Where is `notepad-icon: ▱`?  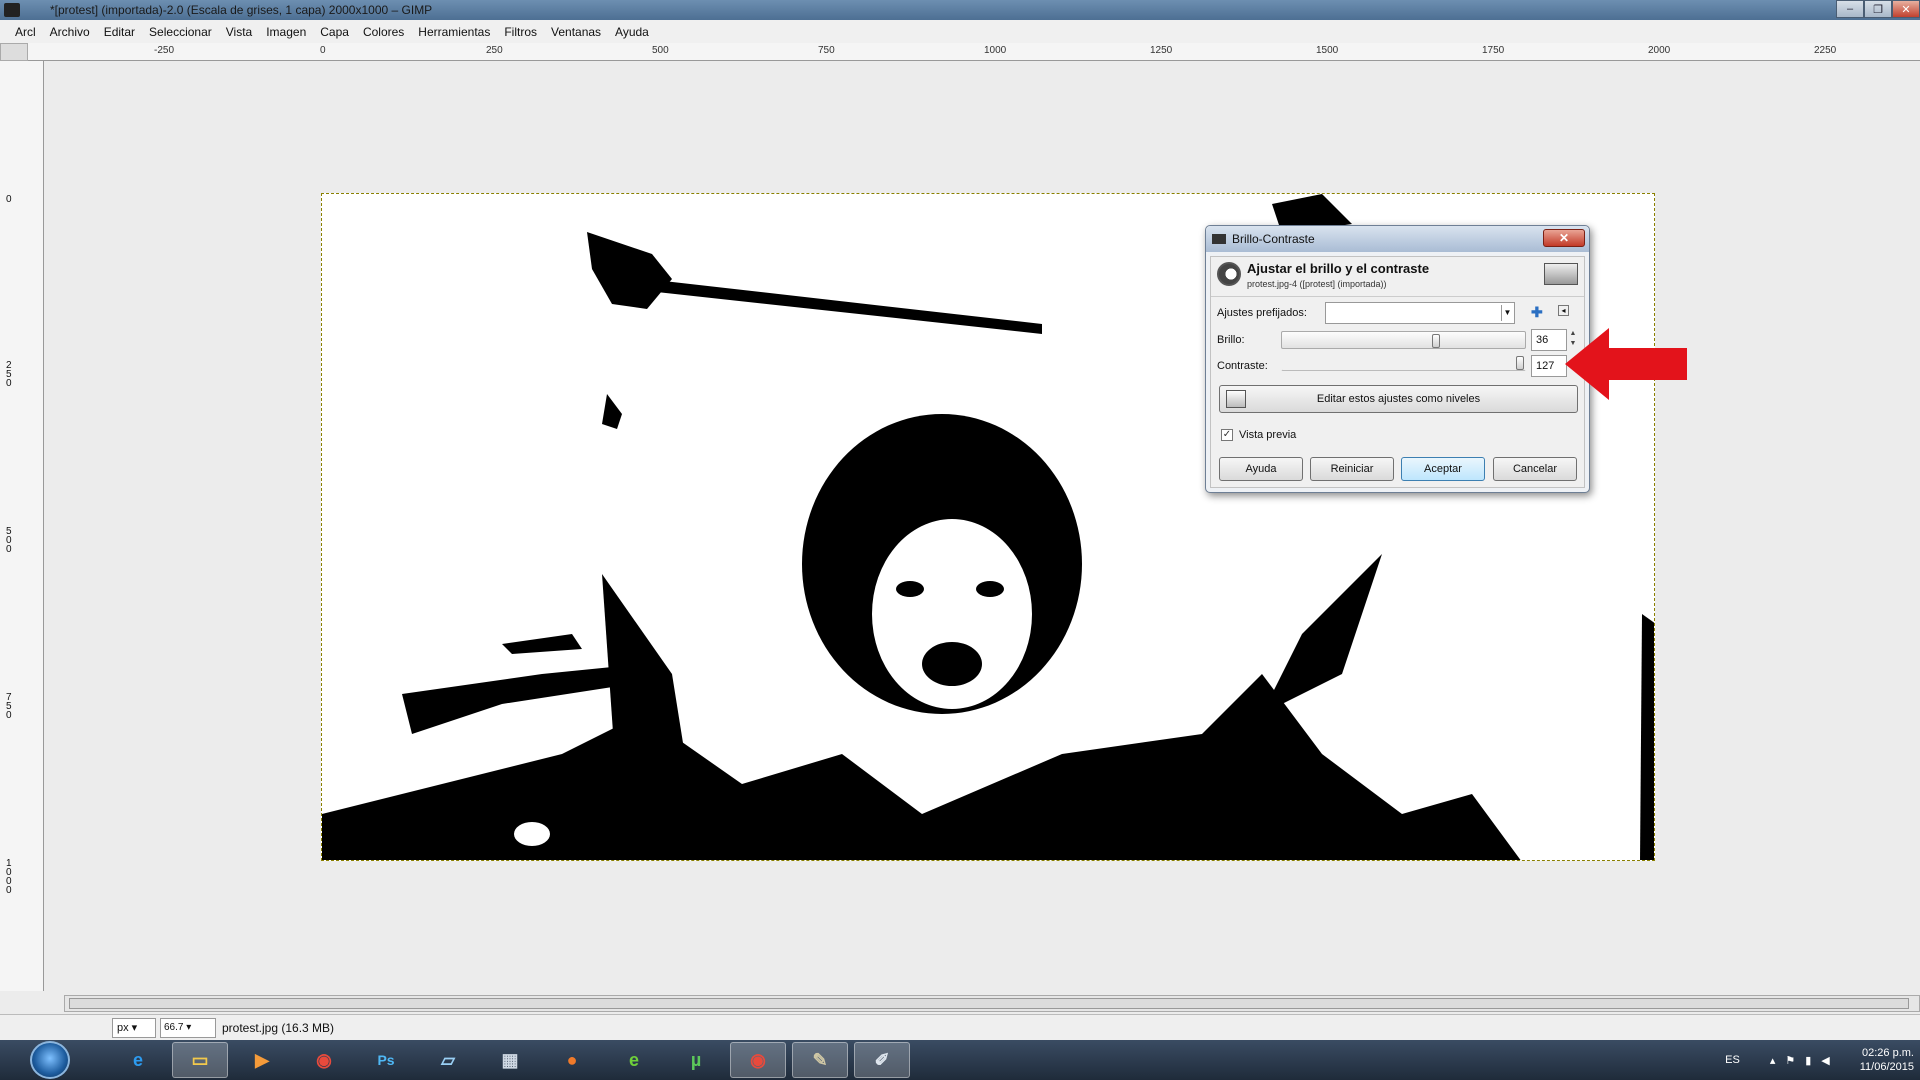 notepad-icon: ▱ is located at coordinates (448, 1060).